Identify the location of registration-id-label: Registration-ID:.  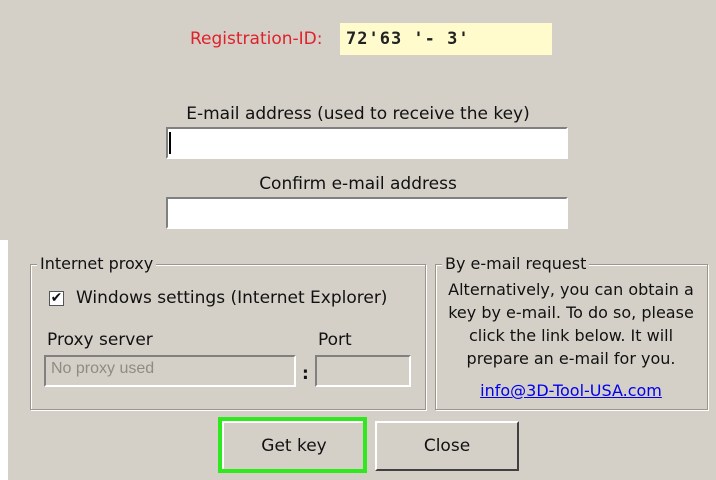
(256, 39).